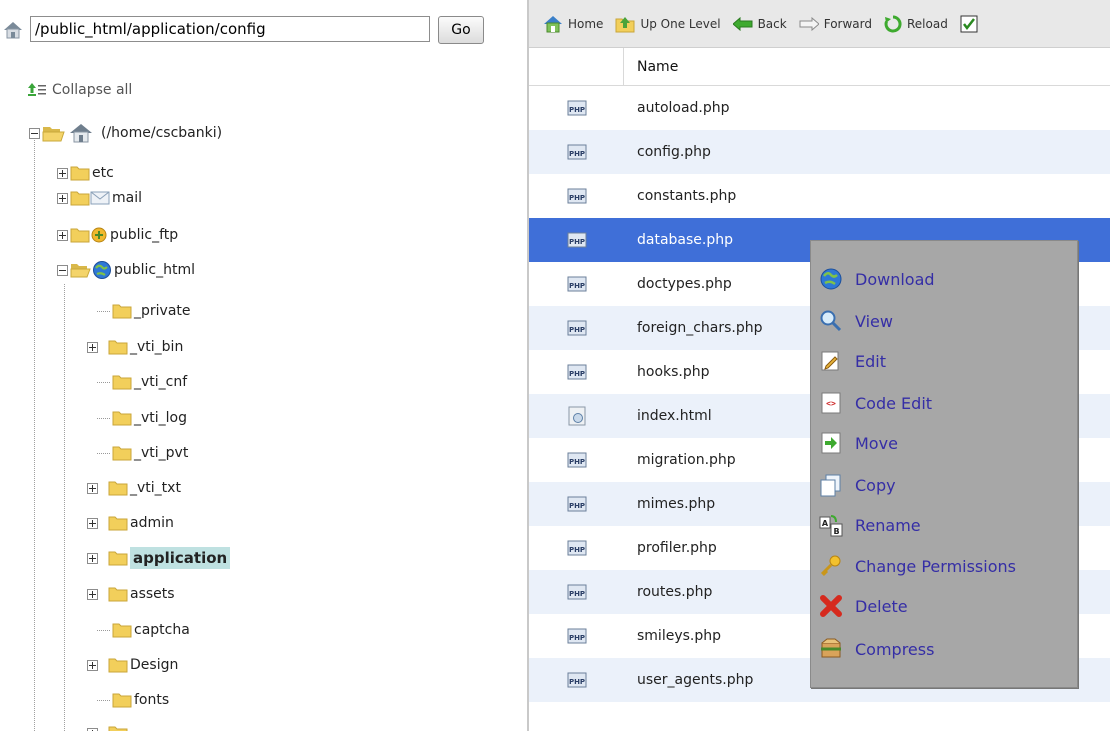 Image resolution: width=1110 pixels, height=731 pixels. Describe the element at coordinates (34, 435) in the screenshot. I see `tree-guide-line` at that location.